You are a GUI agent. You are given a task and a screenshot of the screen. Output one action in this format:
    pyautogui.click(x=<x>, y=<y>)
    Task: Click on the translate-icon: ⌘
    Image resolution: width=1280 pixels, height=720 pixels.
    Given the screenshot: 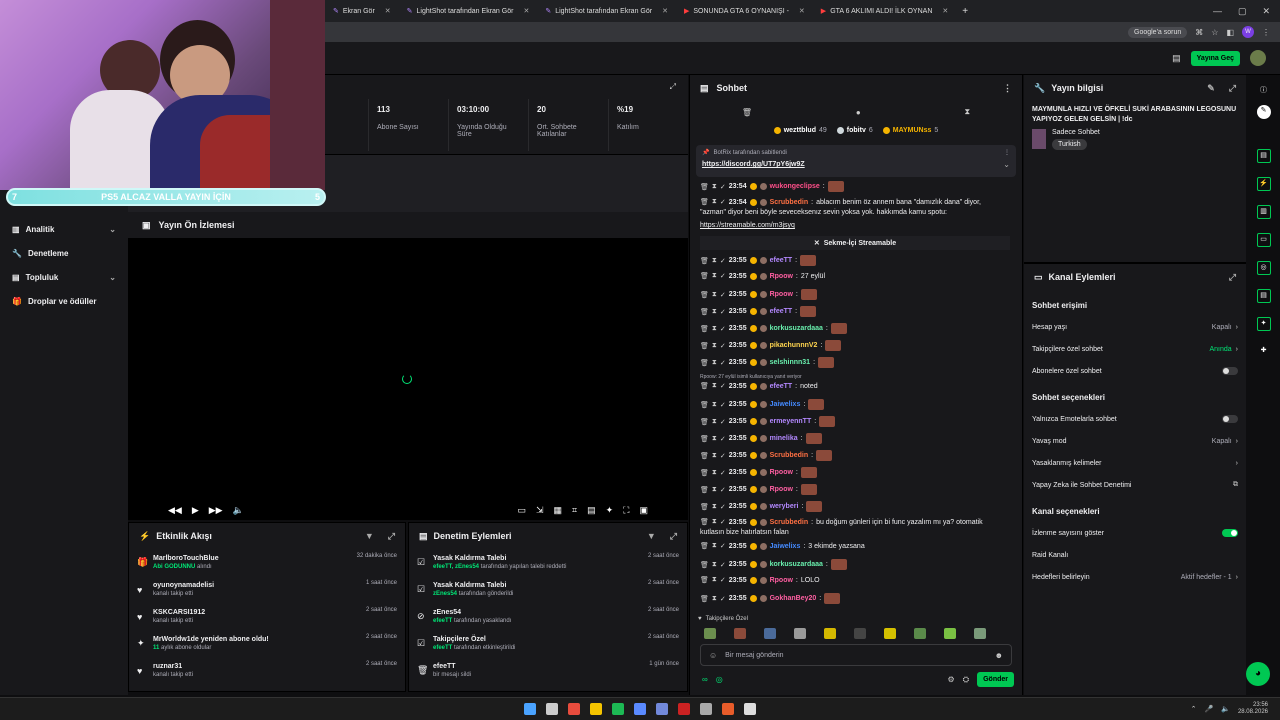 What is the action you would take?
    pyautogui.click(x=1199, y=32)
    